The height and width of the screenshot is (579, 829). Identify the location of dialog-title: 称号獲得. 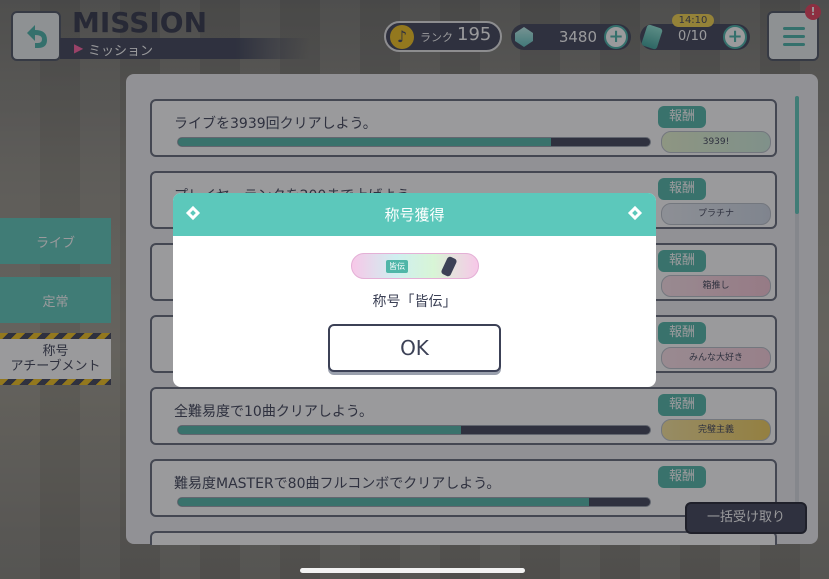
(414, 215).